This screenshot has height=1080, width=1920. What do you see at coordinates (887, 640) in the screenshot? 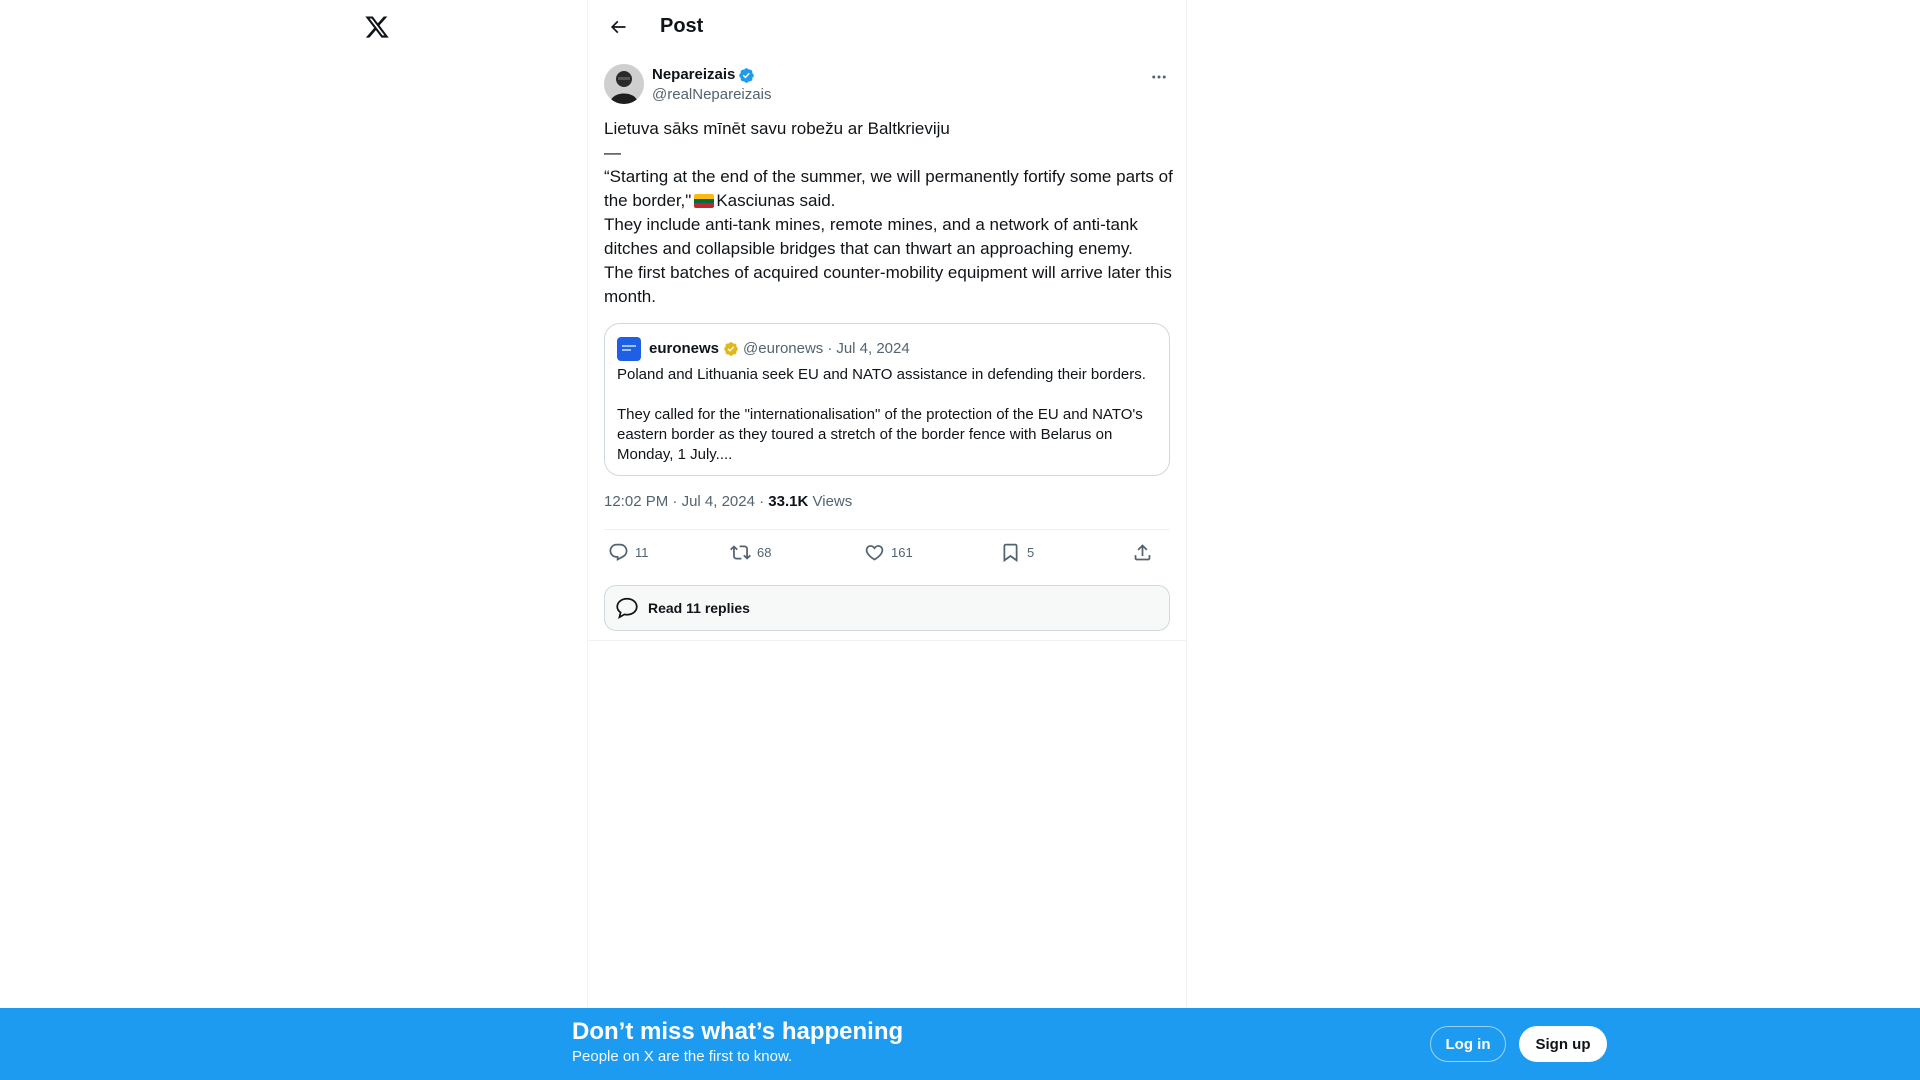
I see `divider` at bounding box center [887, 640].